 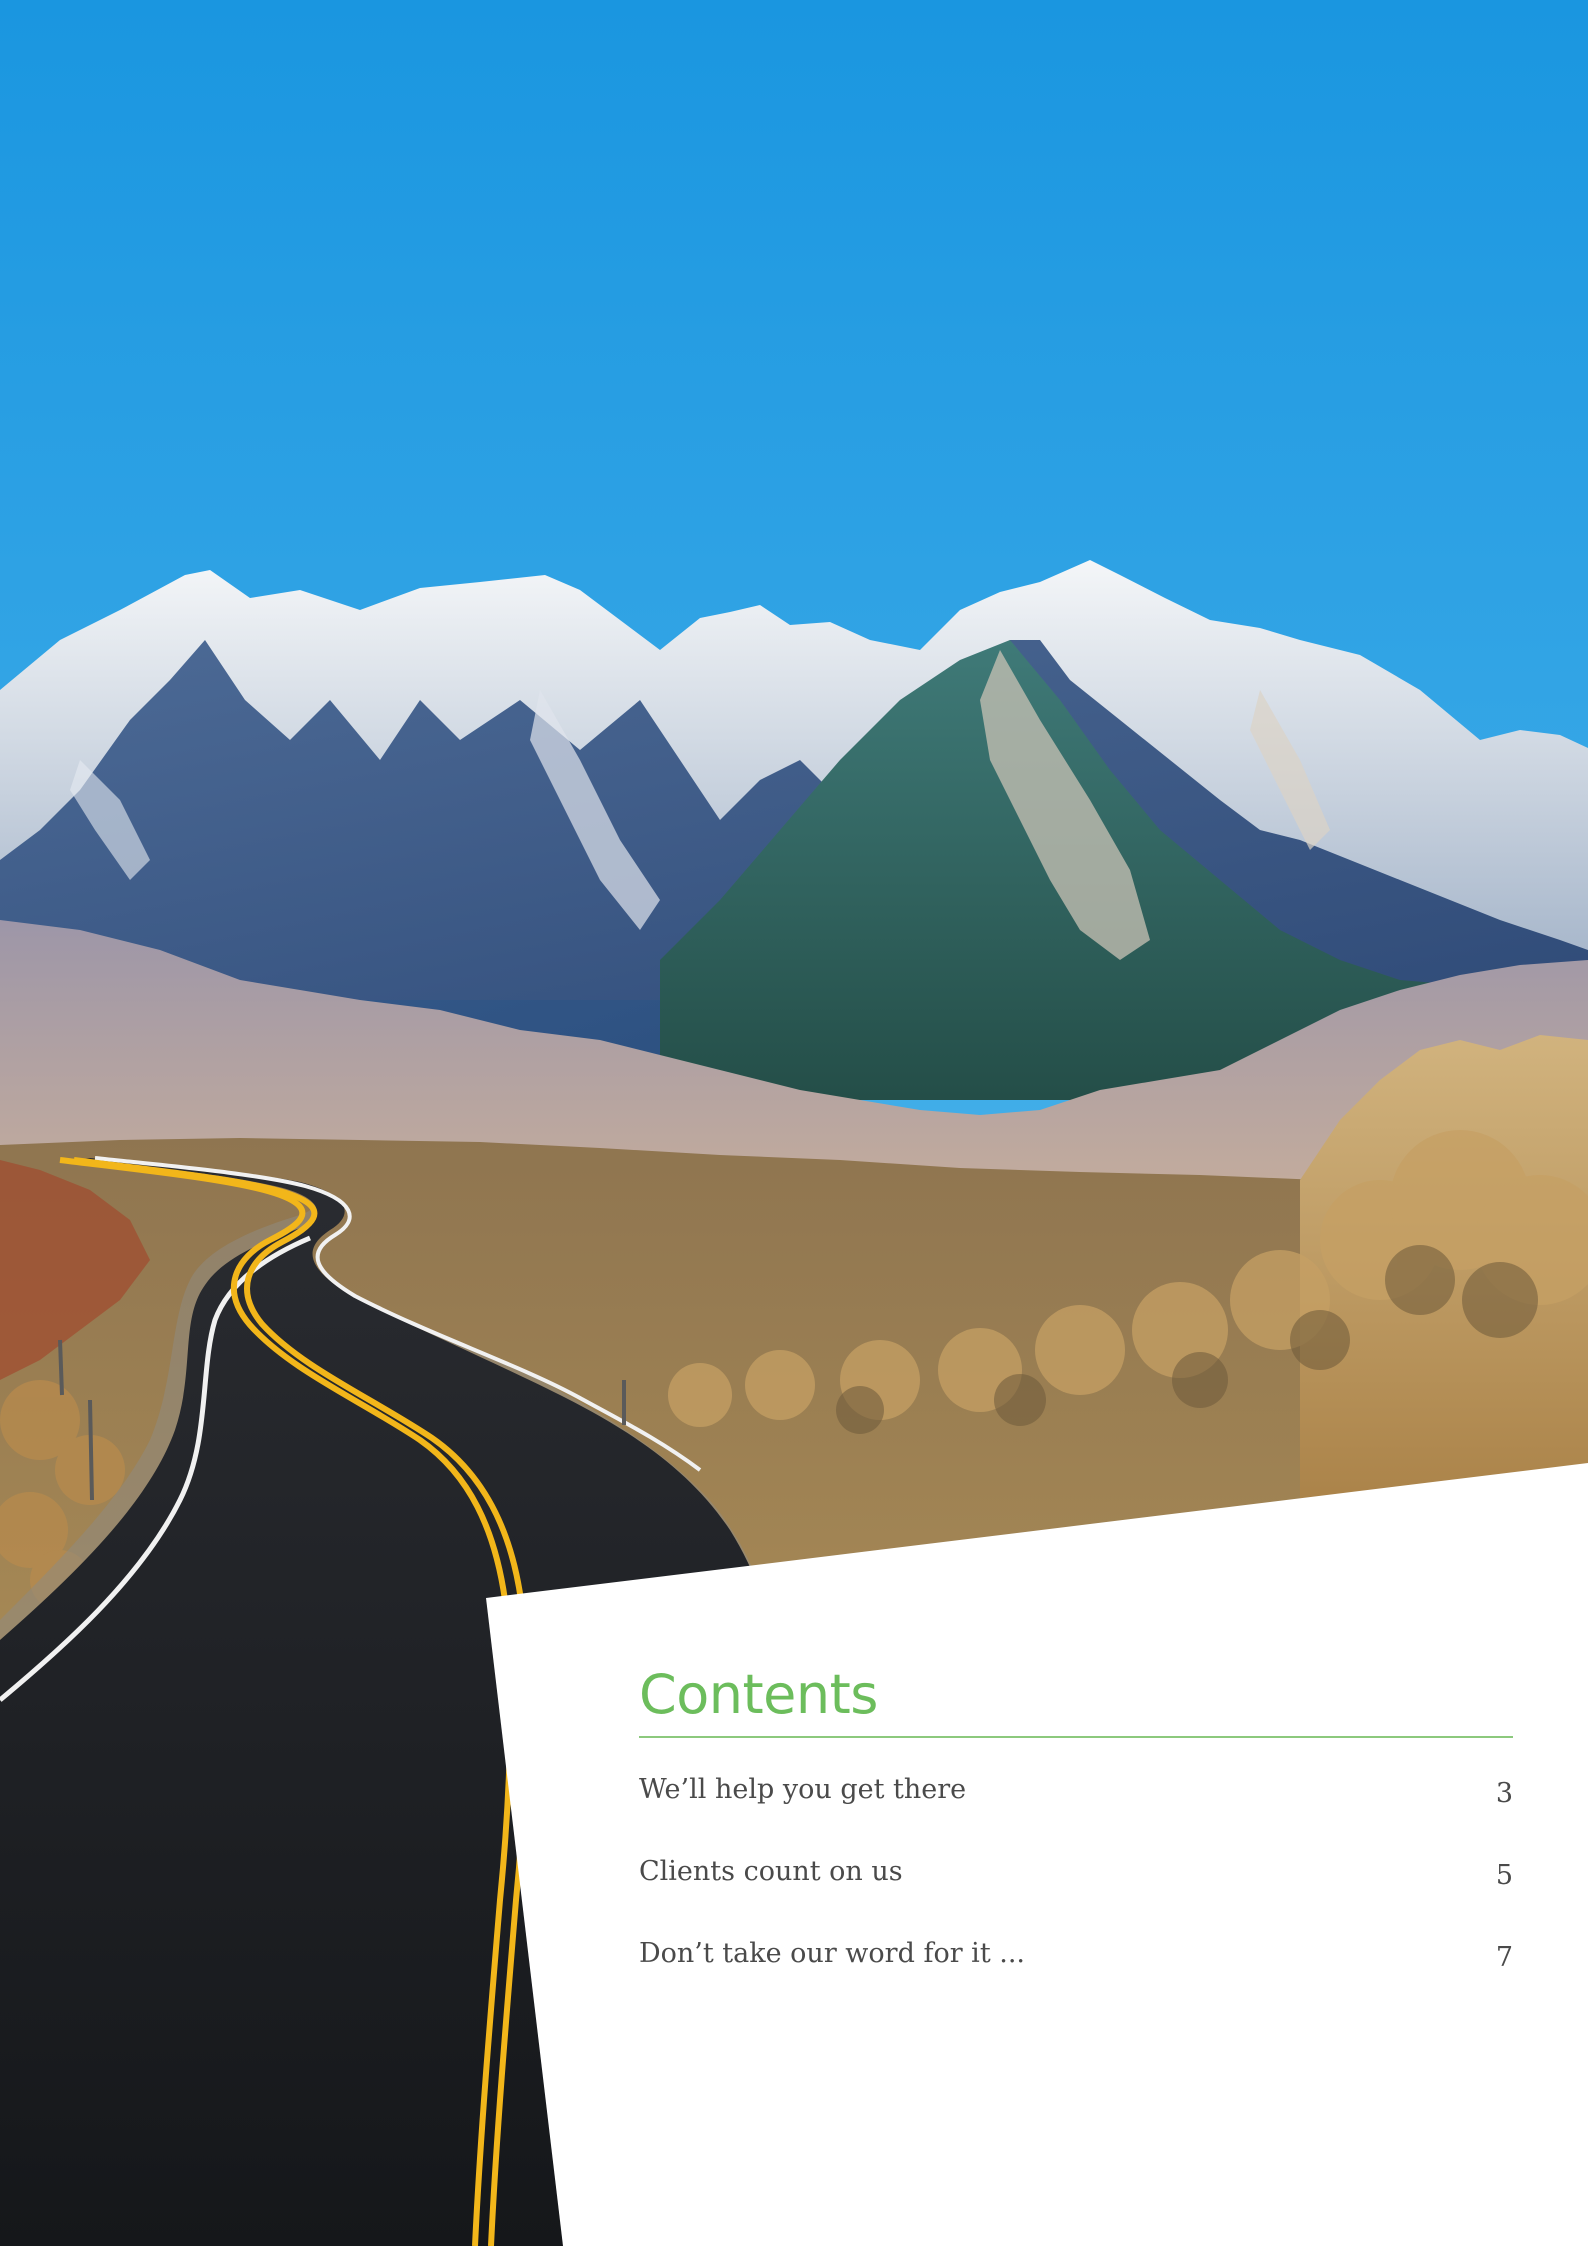 What do you see at coordinates (1076, 1815) in the screenshot?
I see `toc-item-get-there: We’ll help you get there 3` at bounding box center [1076, 1815].